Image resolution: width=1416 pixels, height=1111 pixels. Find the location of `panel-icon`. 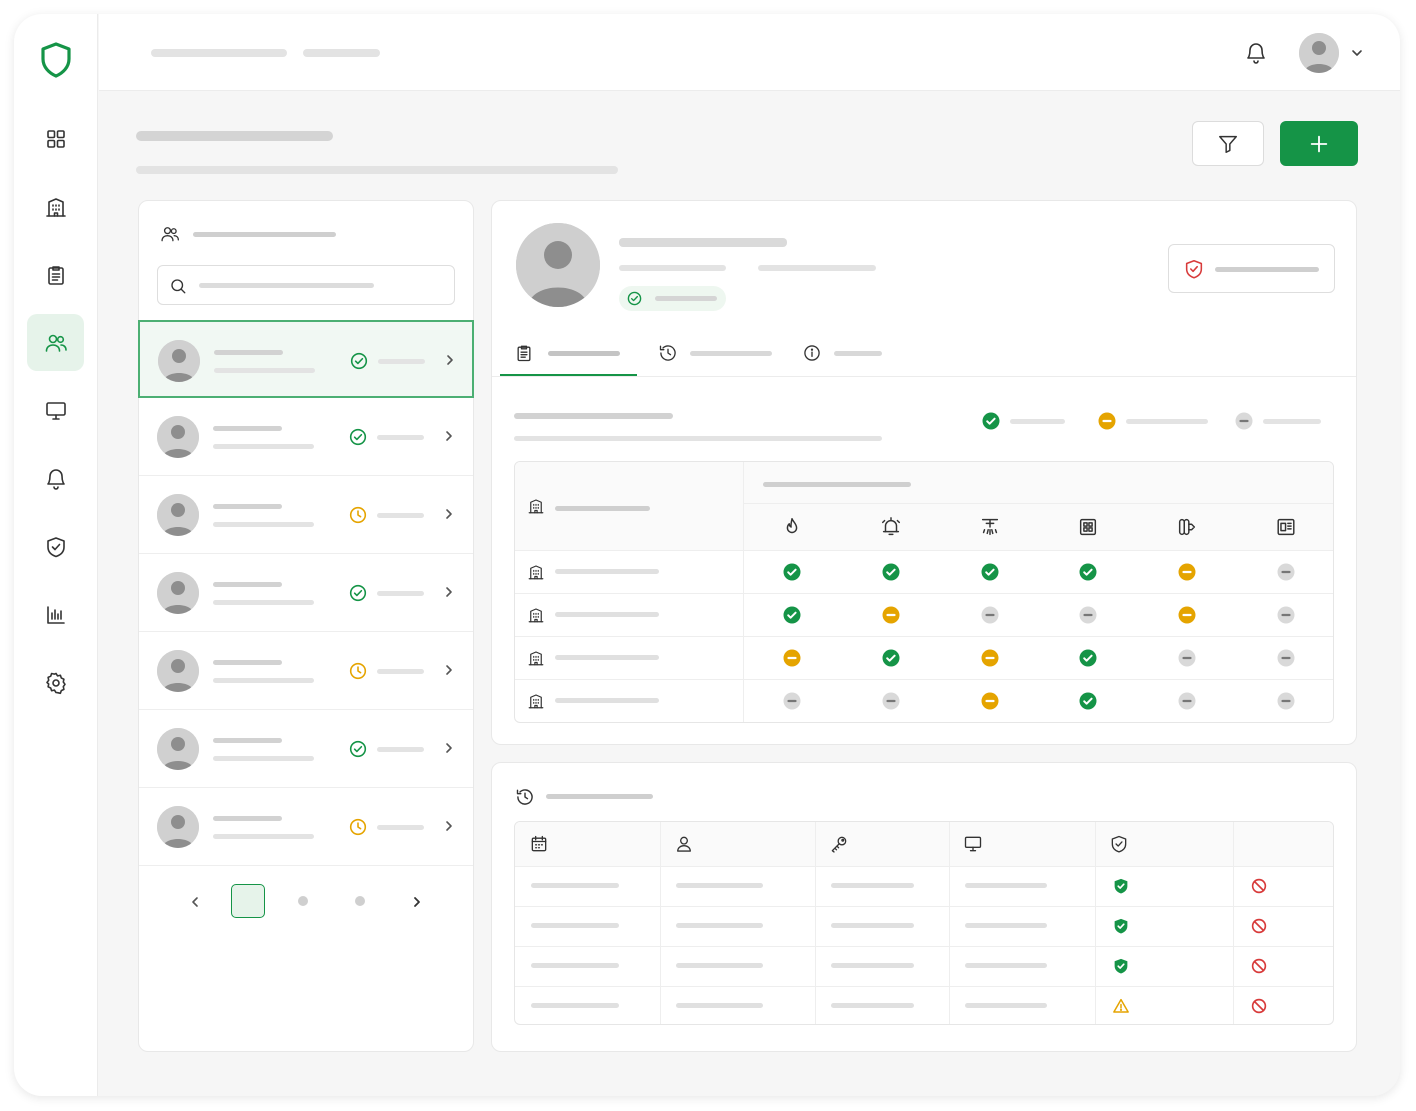

panel-icon is located at coordinates (1088, 527).